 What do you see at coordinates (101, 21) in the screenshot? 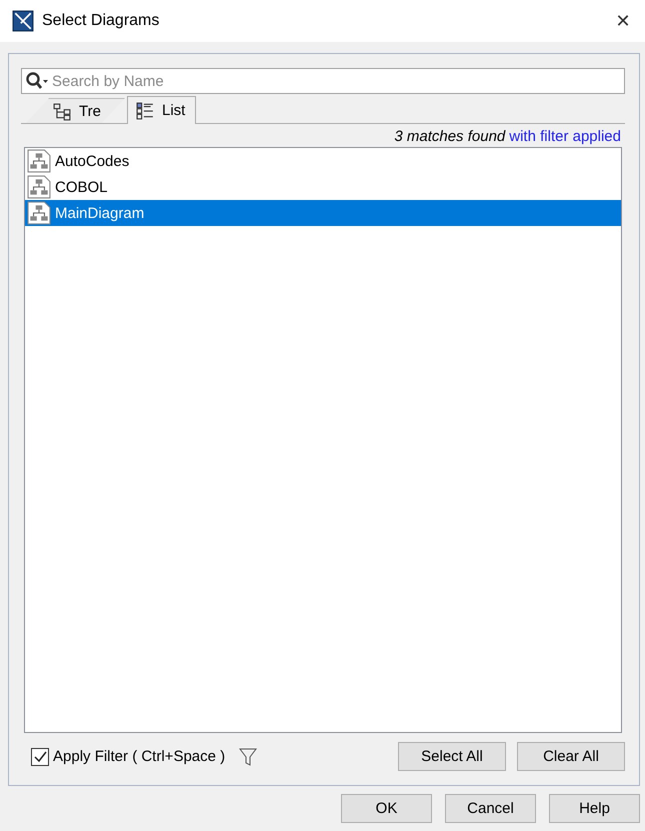
I see `window-title: Select Diagrams` at bounding box center [101, 21].